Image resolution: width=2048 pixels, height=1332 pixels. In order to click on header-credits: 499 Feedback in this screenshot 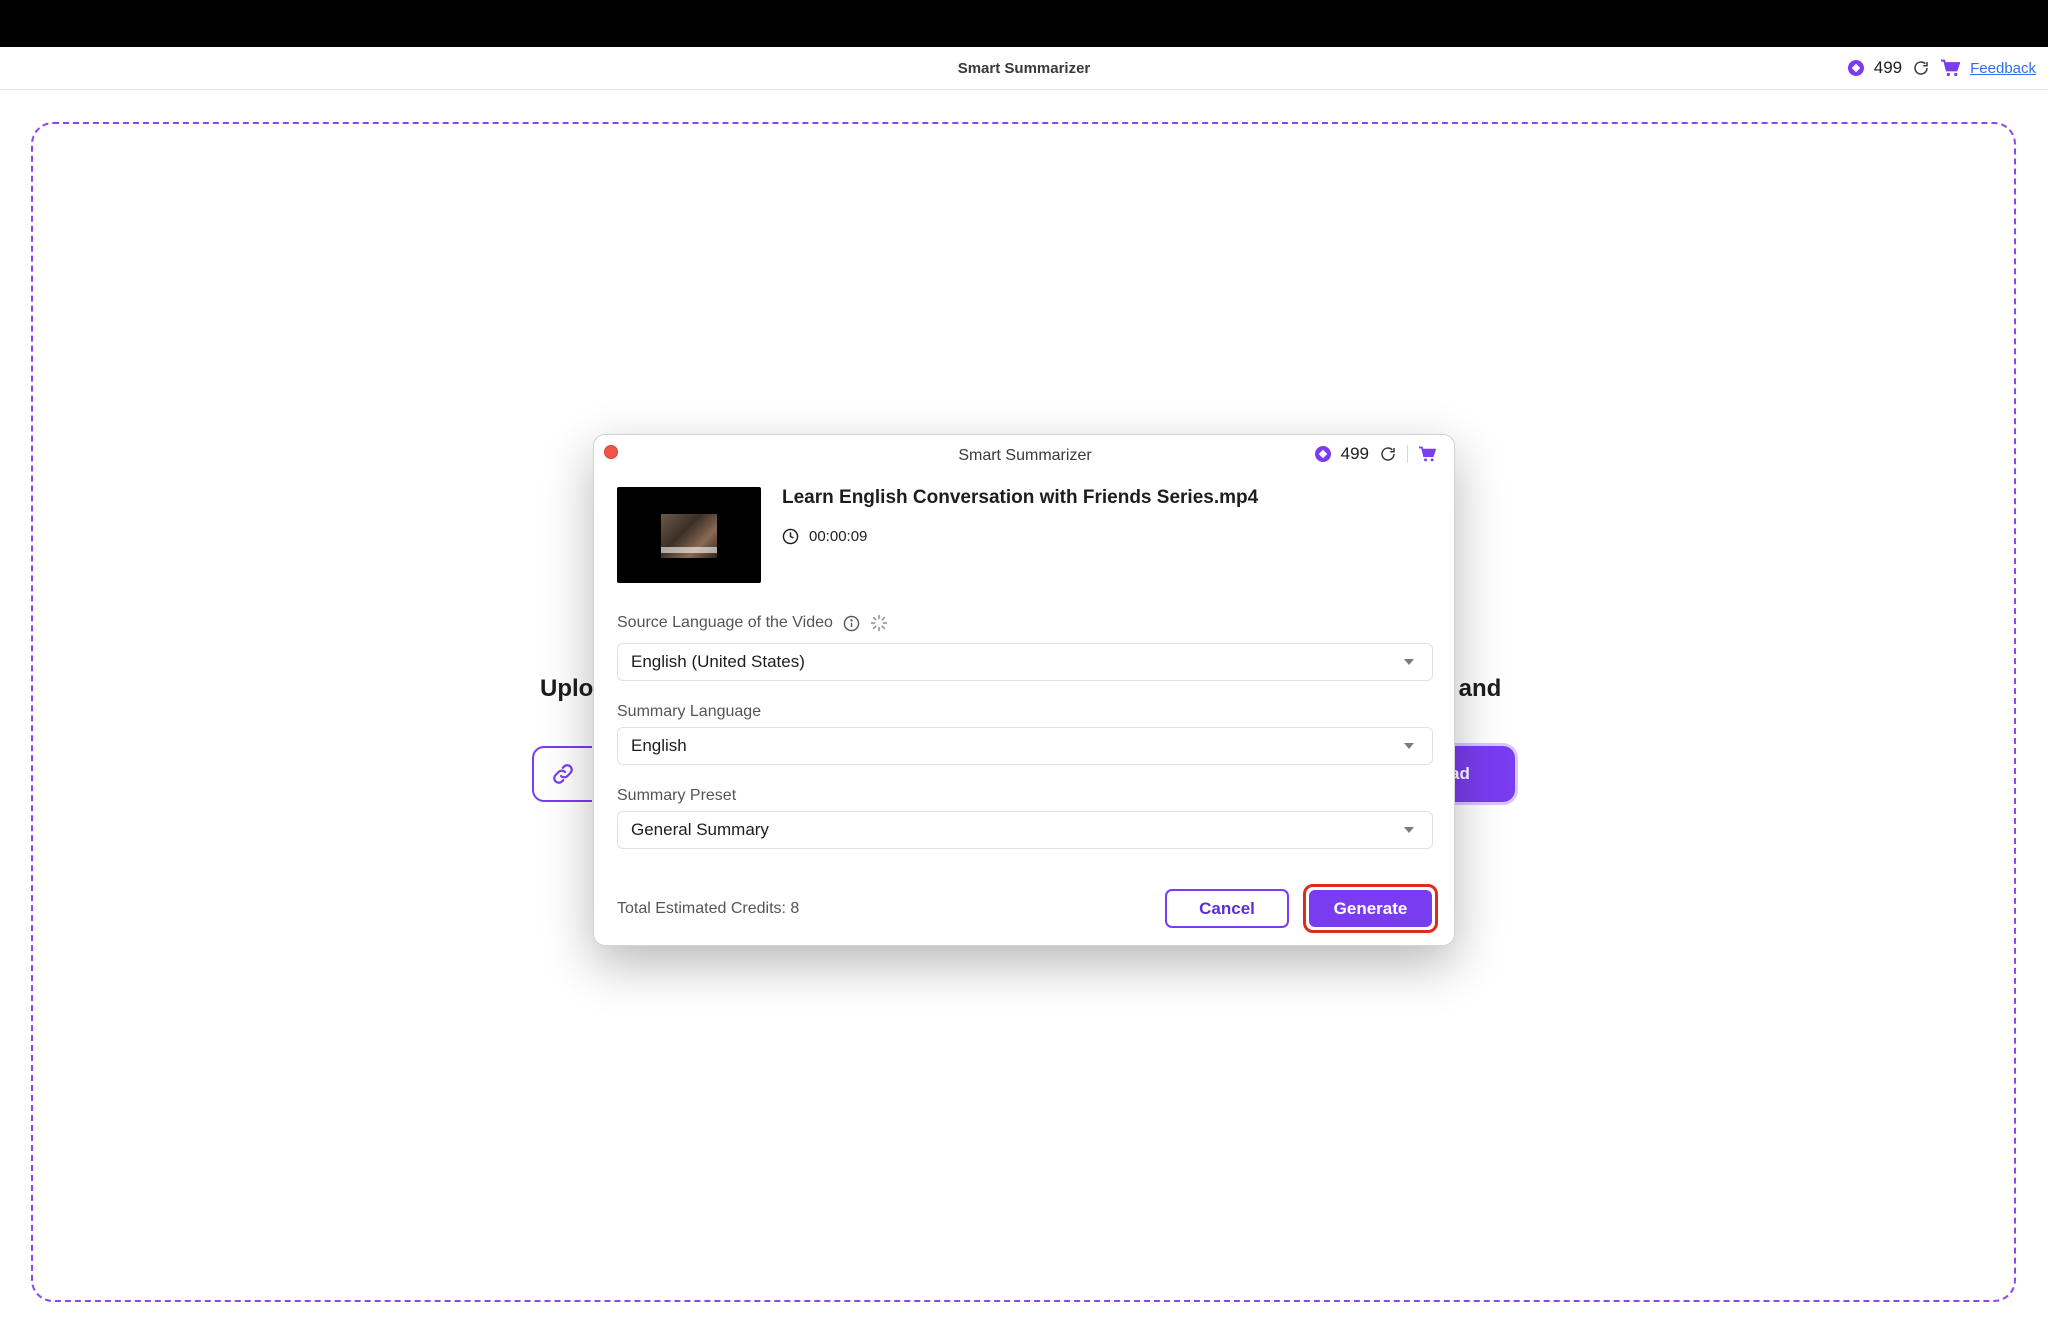, I will do `click(1941, 68)`.